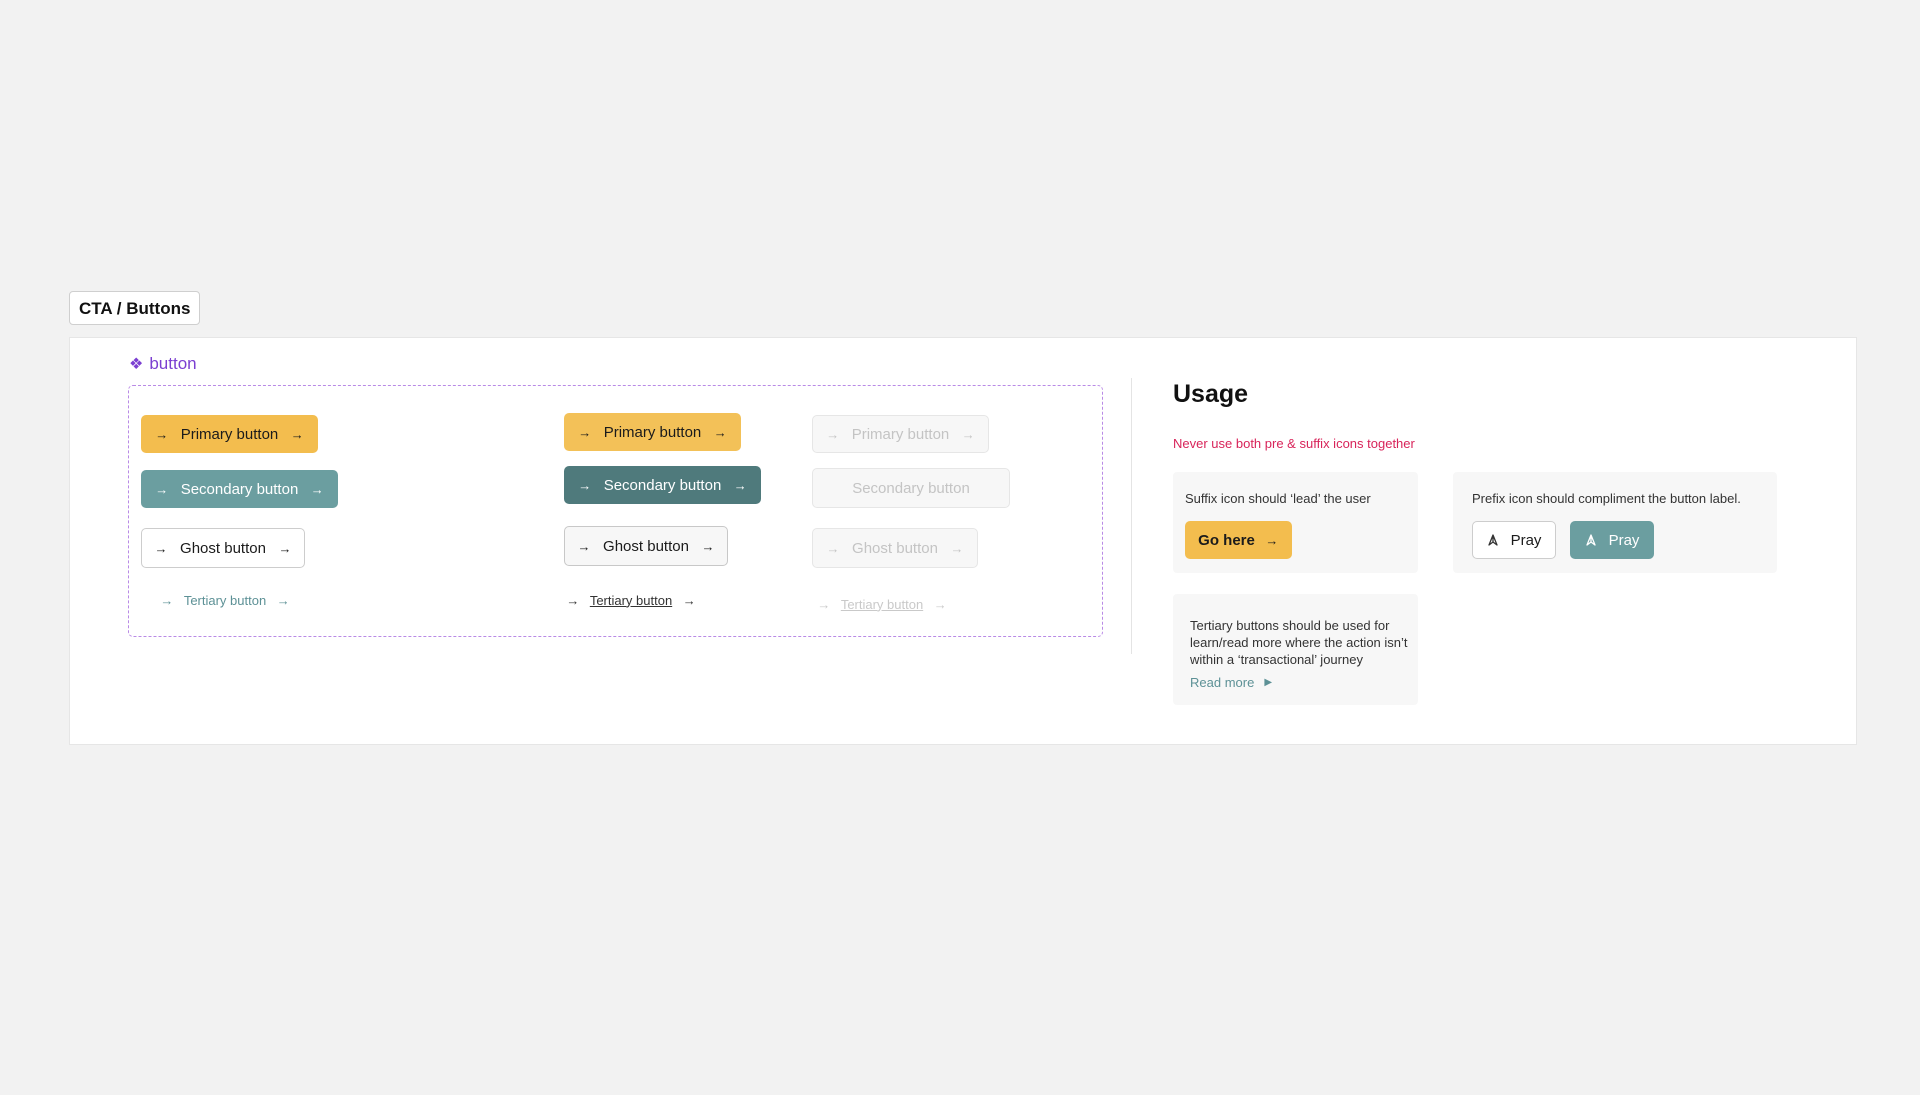 This screenshot has width=1920, height=1095. What do you see at coordinates (229, 434) in the screenshot?
I see `primary-button-default: → Primary button →` at bounding box center [229, 434].